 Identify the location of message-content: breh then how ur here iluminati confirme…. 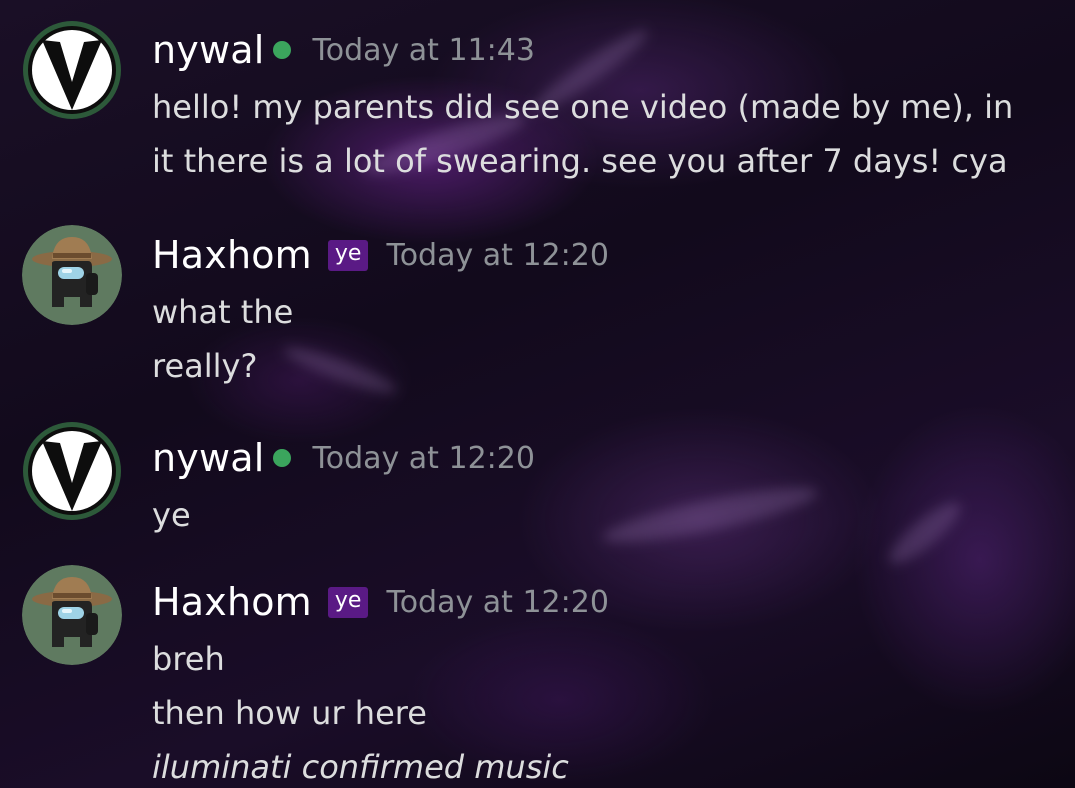
(360, 710).